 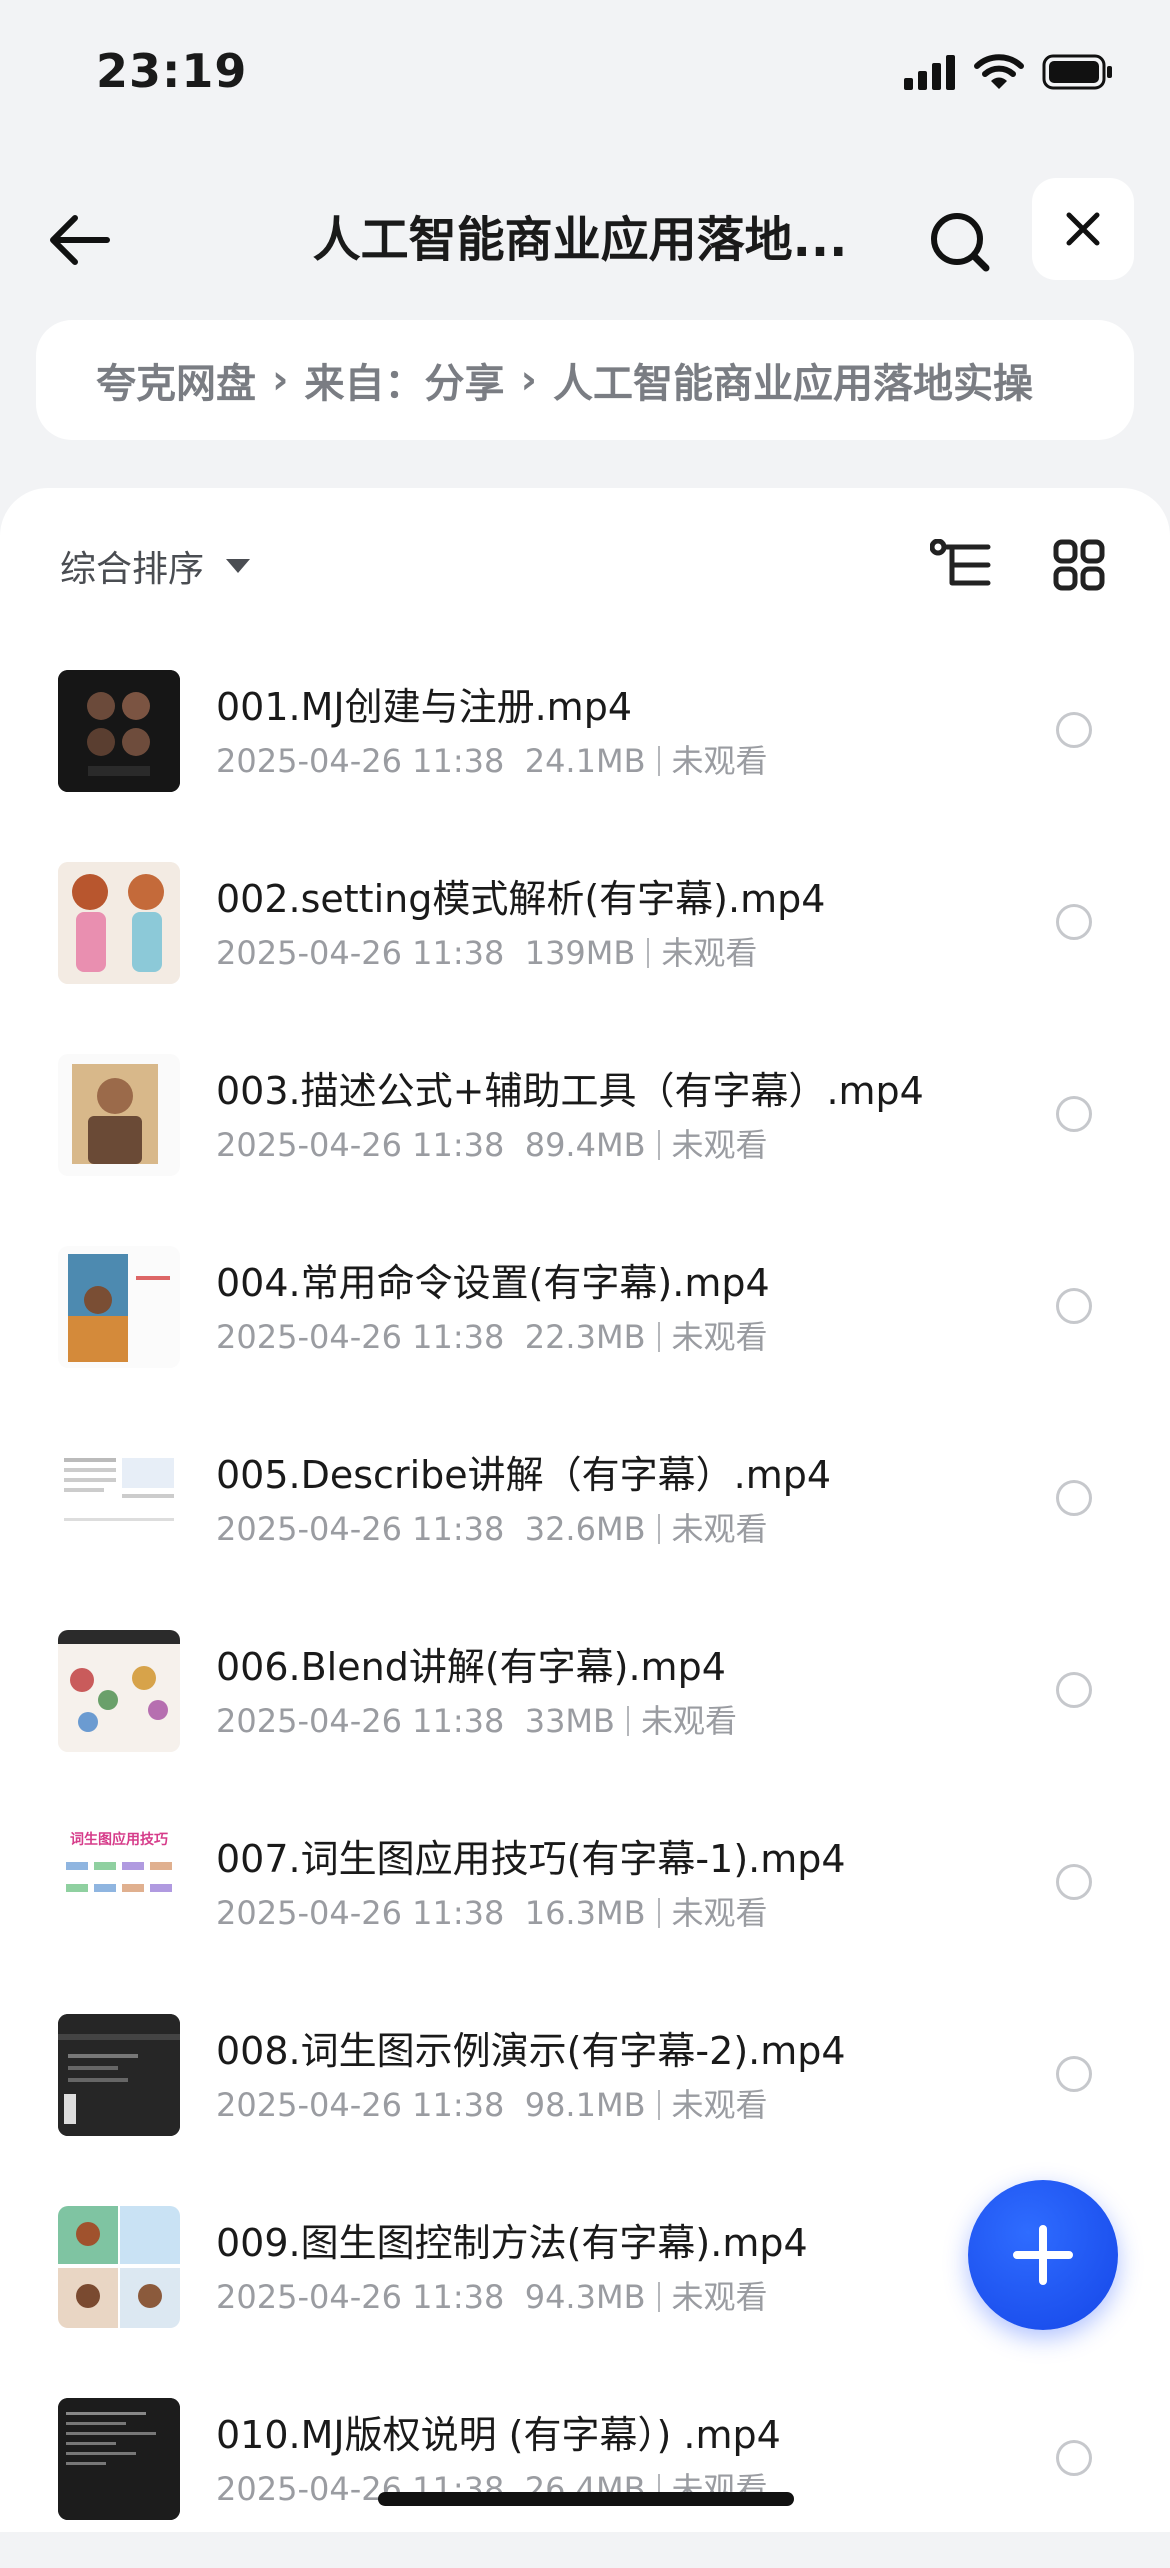 I want to click on caret-down-icon, so click(x=238, y=566).